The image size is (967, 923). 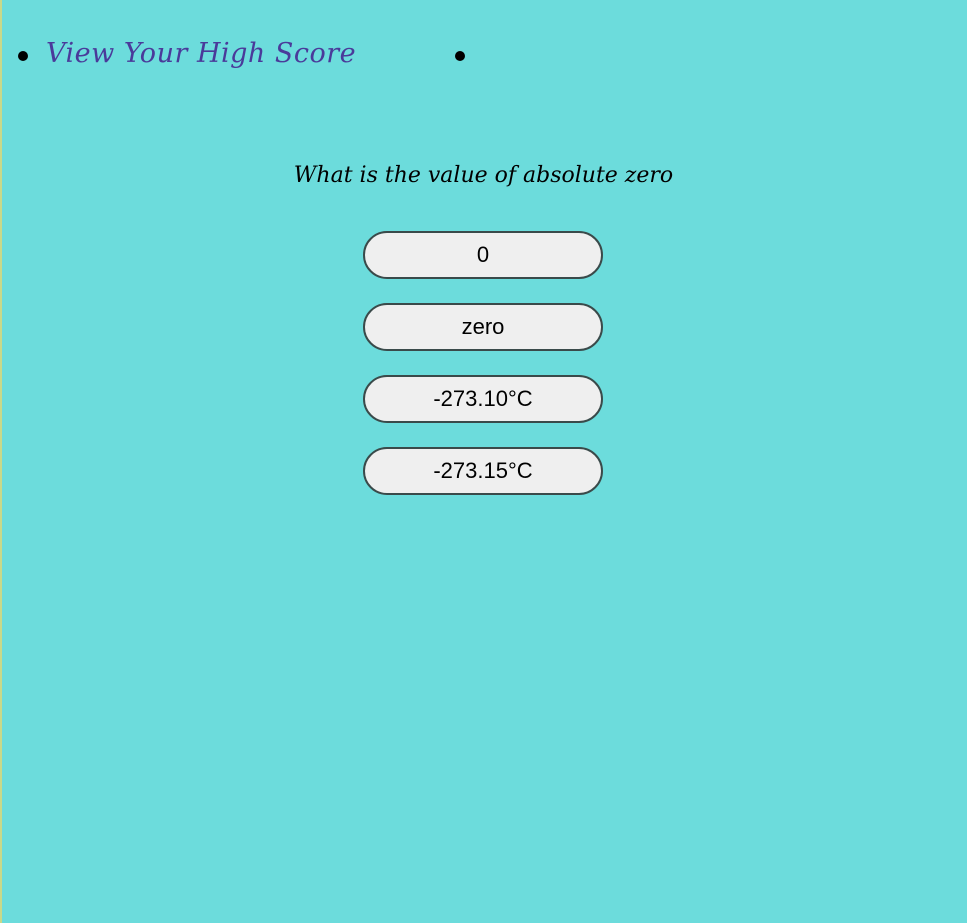 What do you see at coordinates (460, 56) in the screenshot?
I see `list-bullet-timer` at bounding box center [460, 56].